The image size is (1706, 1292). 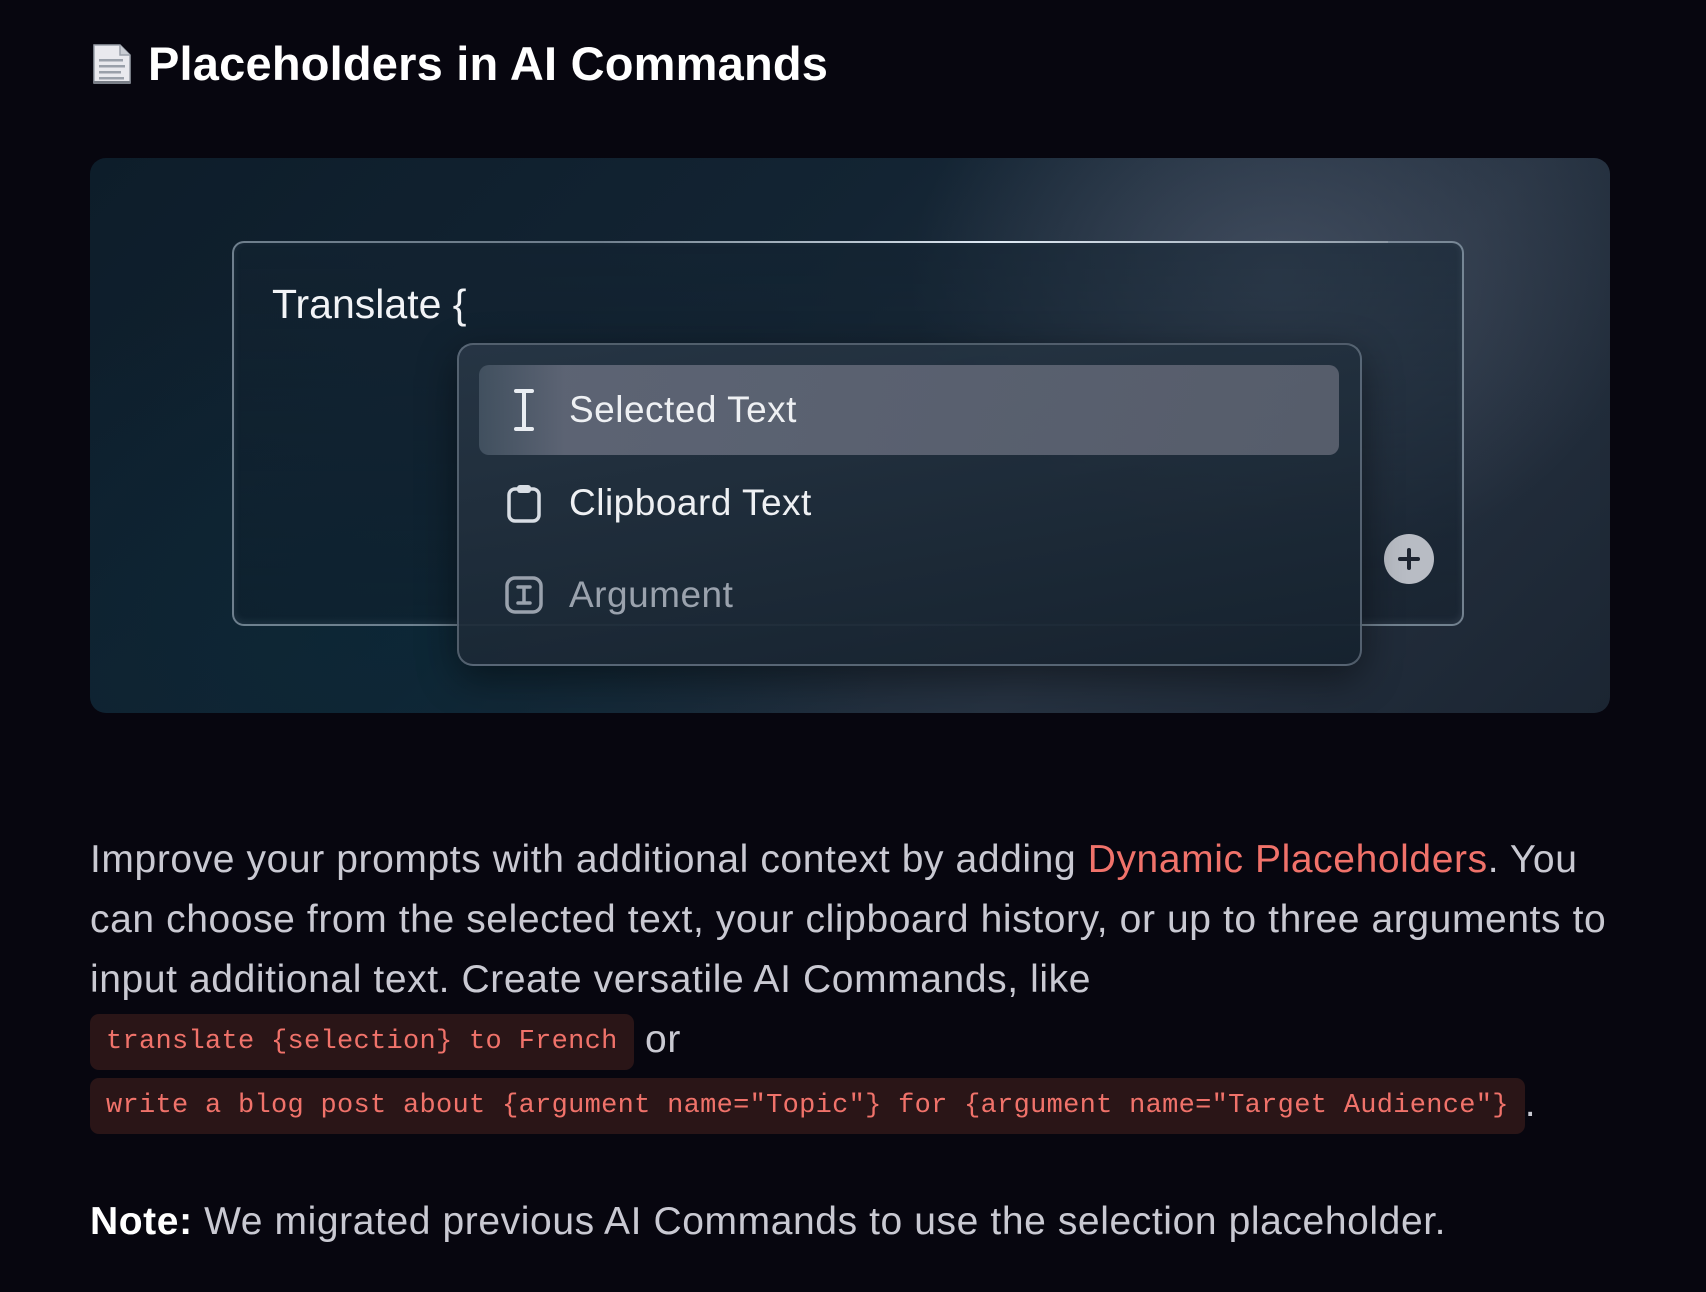 What do you see at coordinates (651, 594) in the screenshot?
I see `menu-item-label: Argument` at bounding box center [651, 594].